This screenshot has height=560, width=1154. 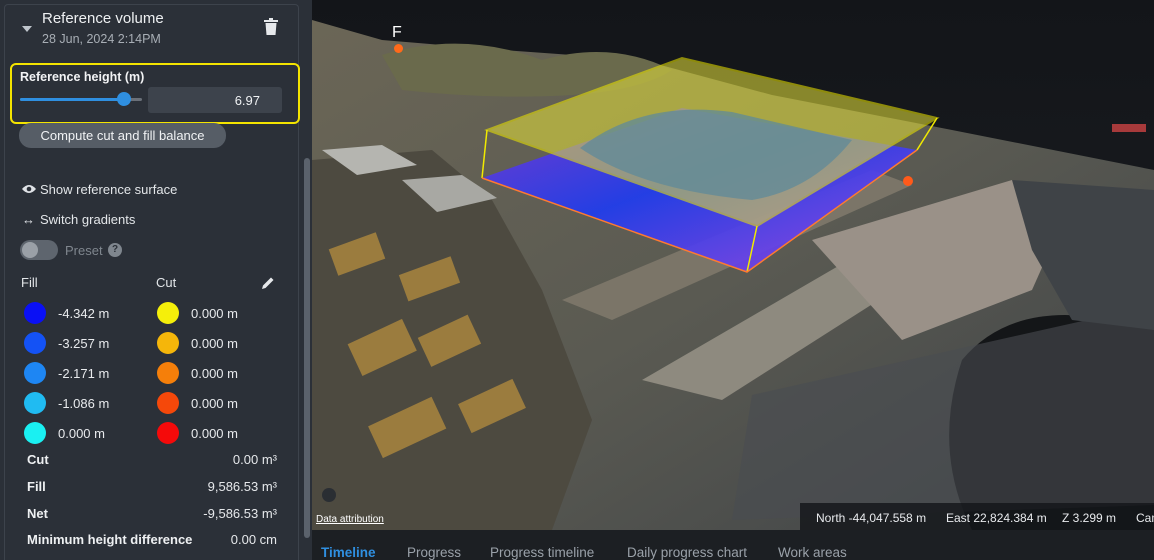 What do you see at coordinates (307, 348) in the screenshot?
I see `panel-scrollbar-thumb` at bounding box center [307, 348].